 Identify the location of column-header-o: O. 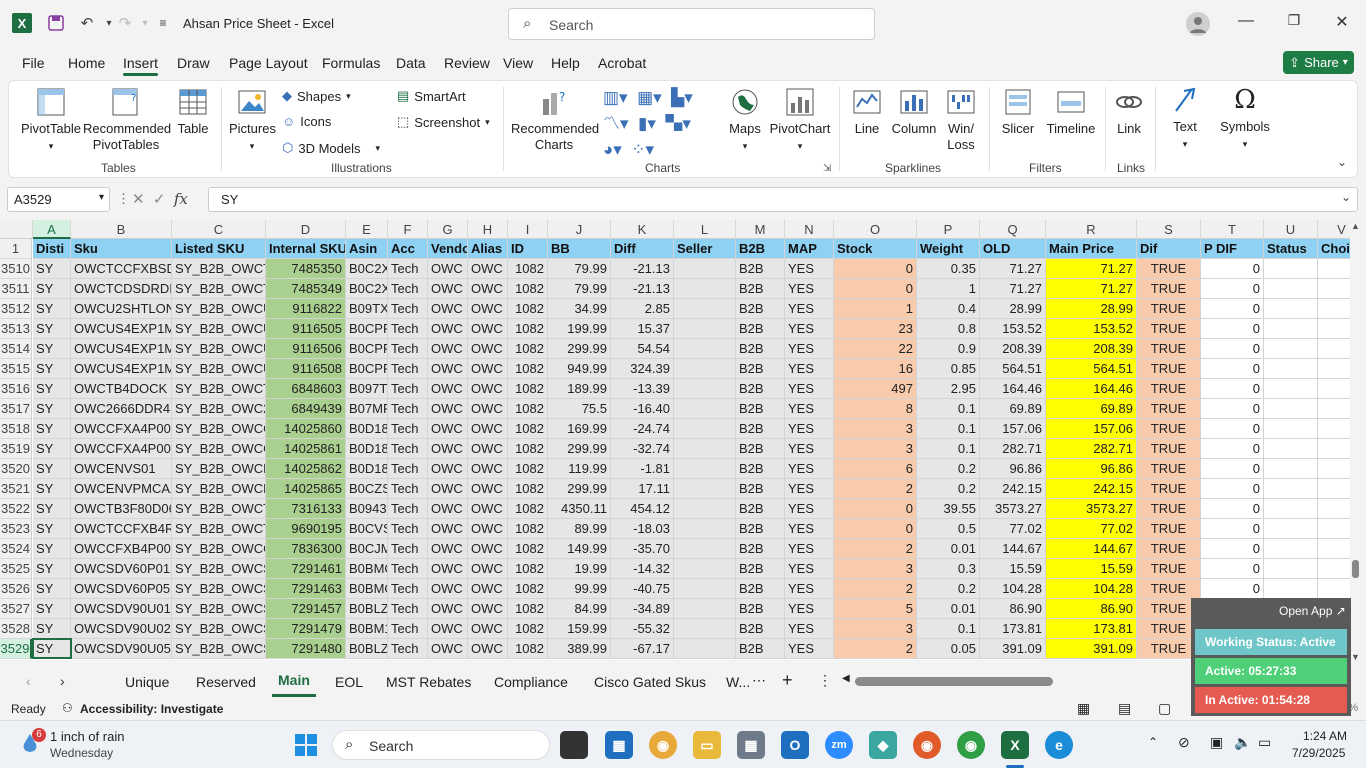
(875, 229).